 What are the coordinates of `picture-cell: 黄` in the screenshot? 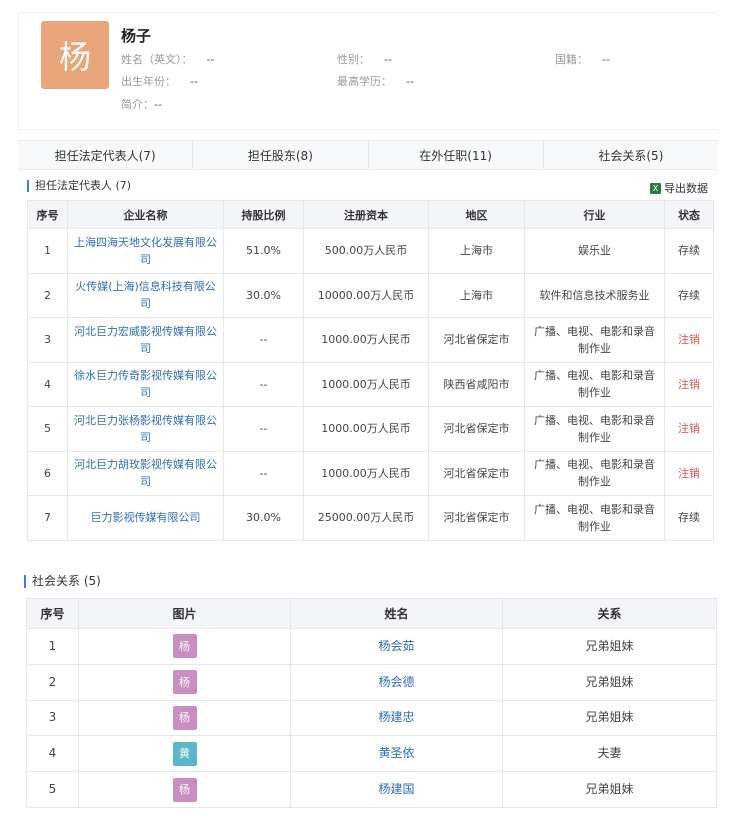 It's located at (184, 754).